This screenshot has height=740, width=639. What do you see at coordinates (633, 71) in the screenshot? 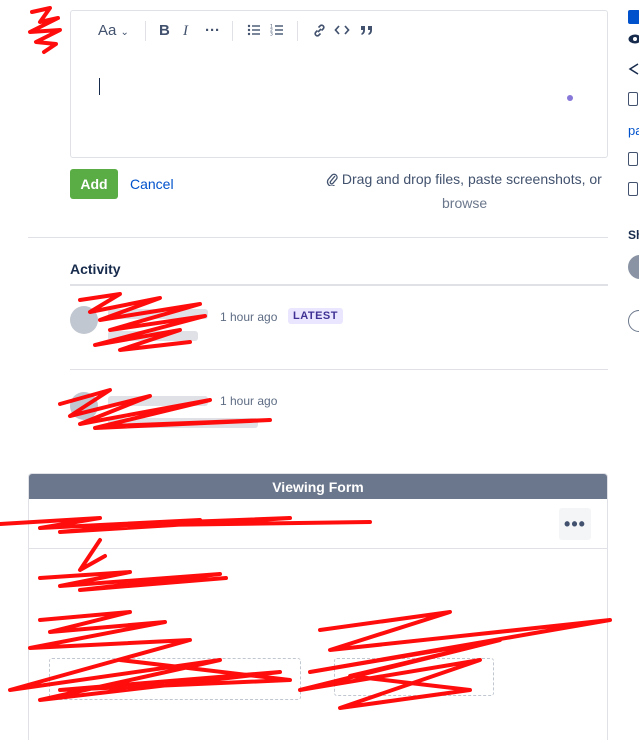
I see `share-icon` at bounding box center [633, 71].